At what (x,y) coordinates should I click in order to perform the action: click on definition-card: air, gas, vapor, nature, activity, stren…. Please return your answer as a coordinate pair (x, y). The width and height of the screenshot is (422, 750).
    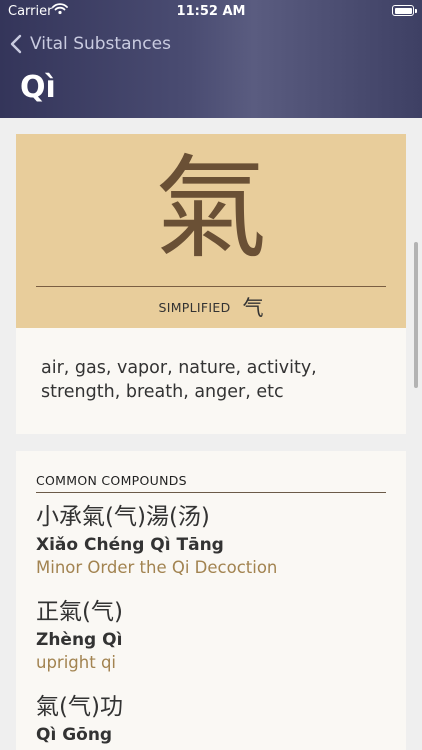
    Looking at the image, I should click on (211, 381).